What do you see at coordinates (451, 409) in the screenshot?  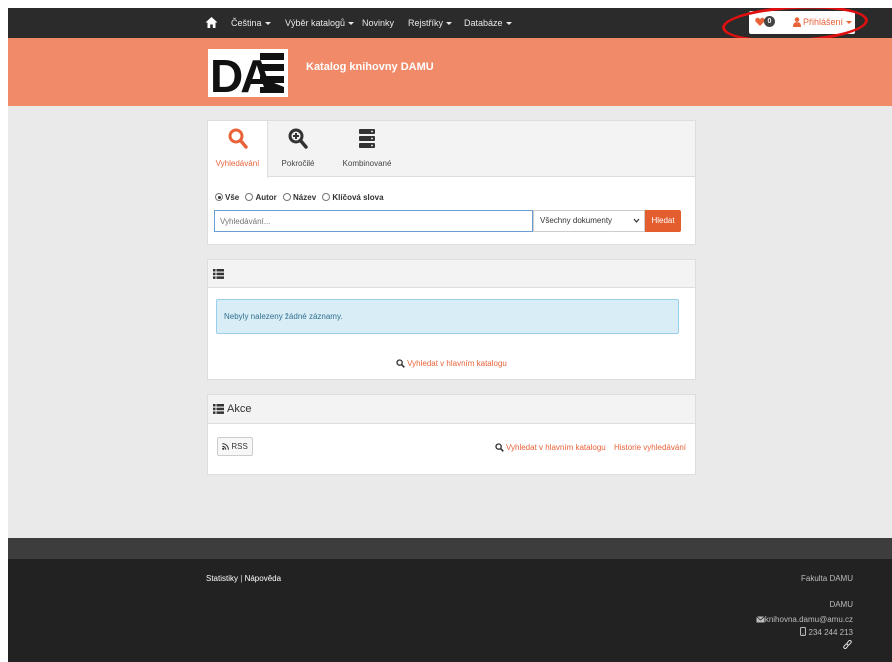 I see `actions-header: Akce` at bounding box center [451, 409].